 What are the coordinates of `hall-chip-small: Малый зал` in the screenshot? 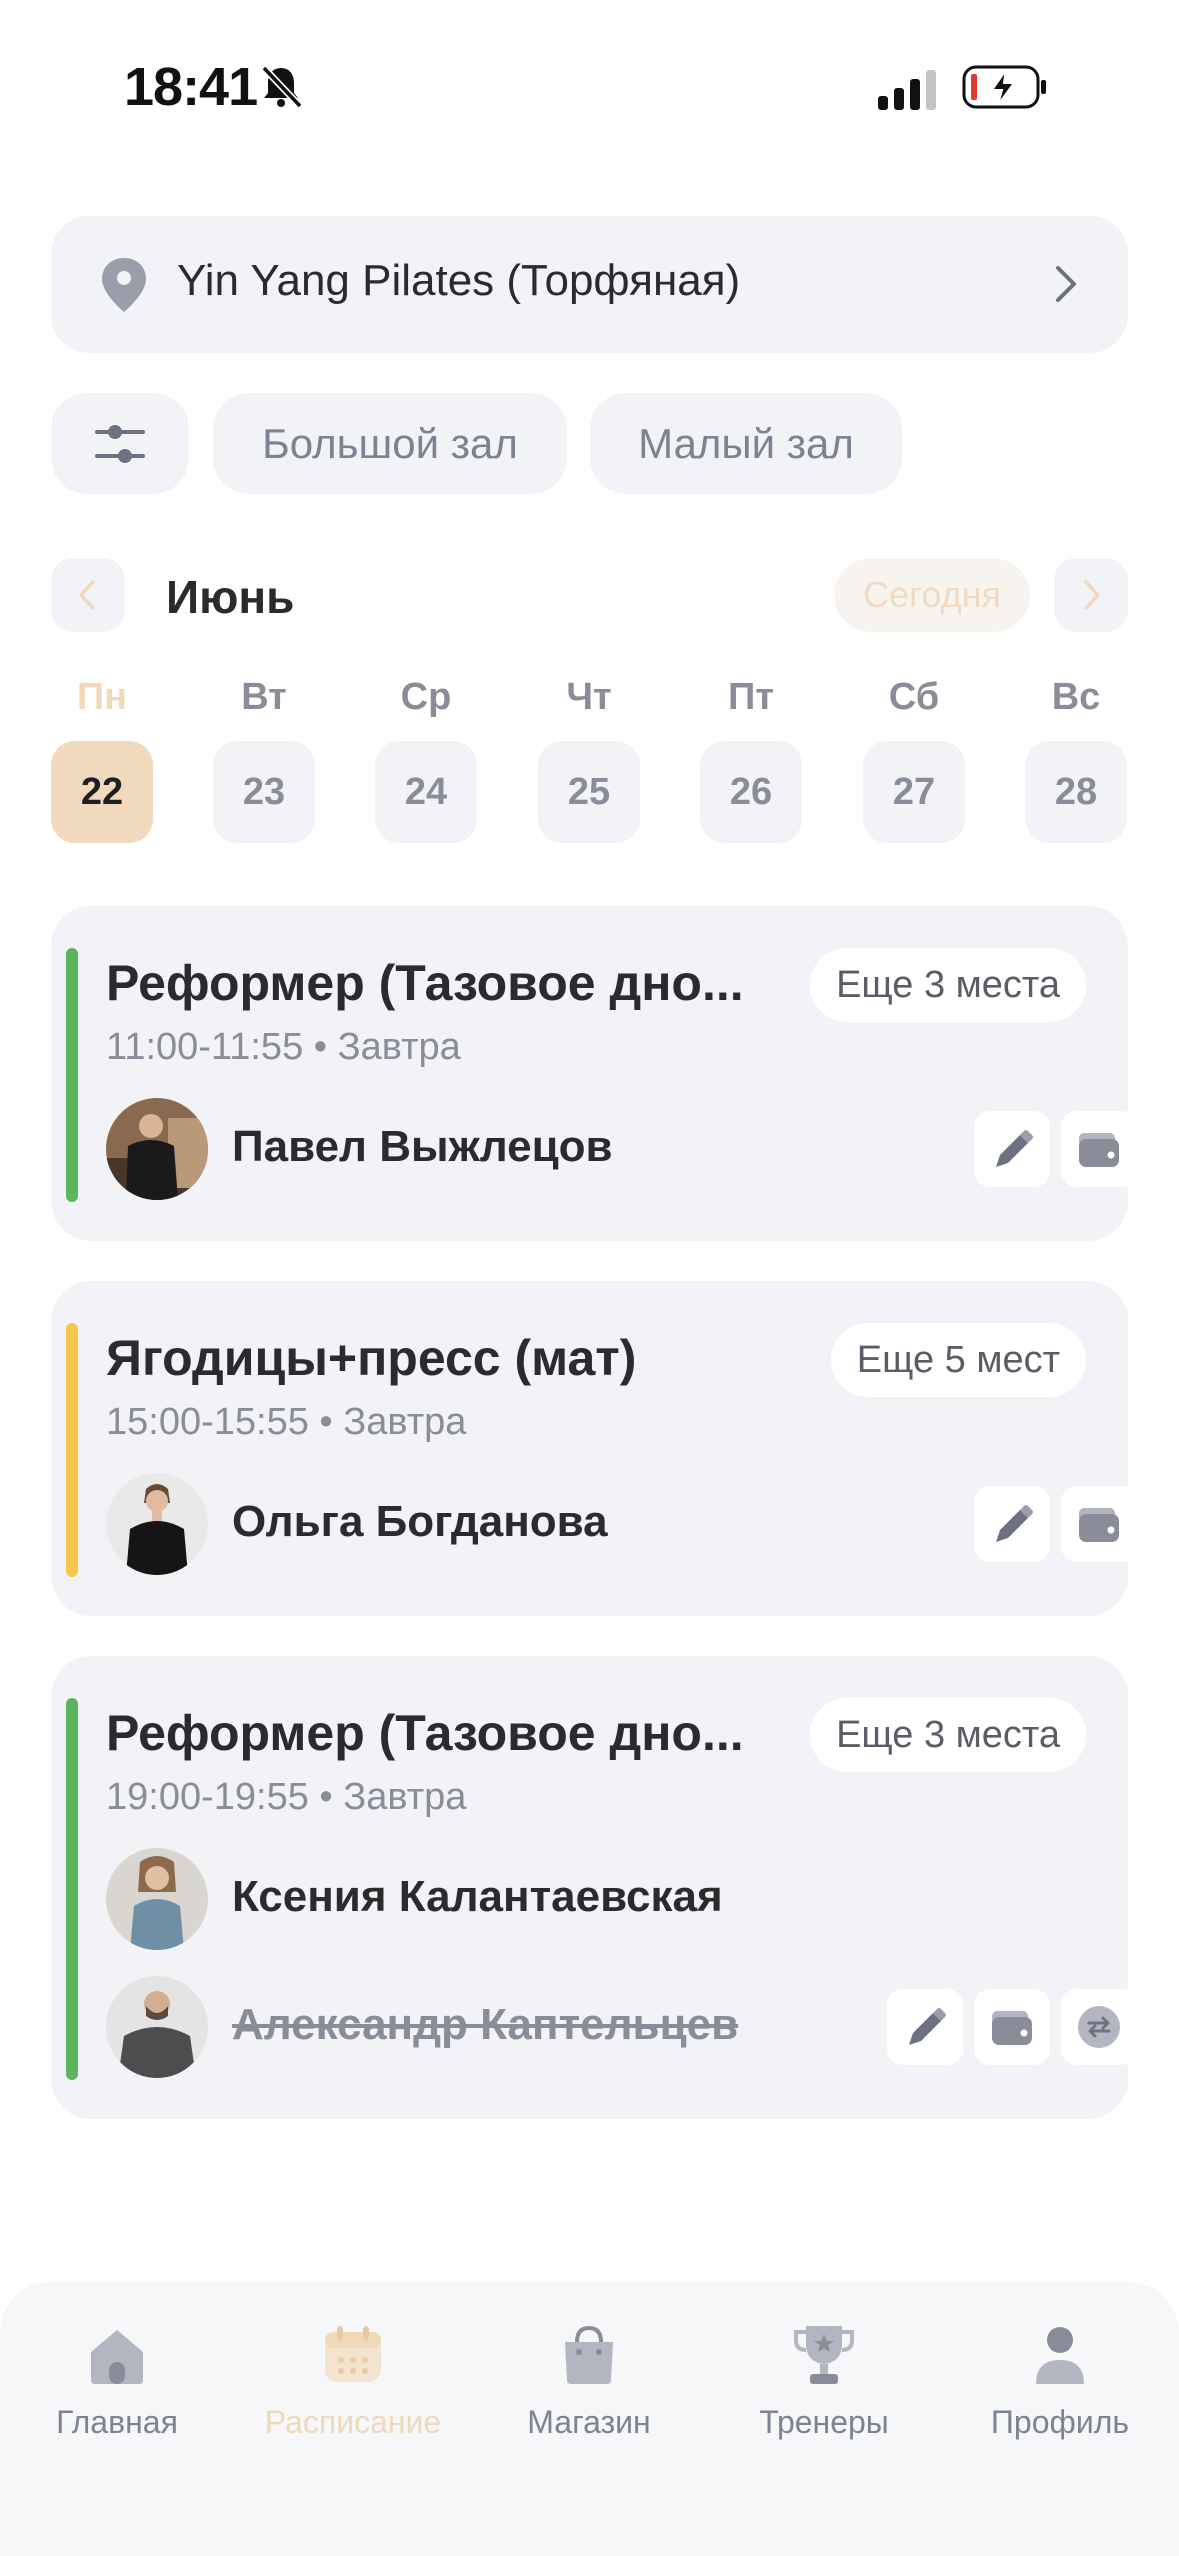 It's located at (746, 443).